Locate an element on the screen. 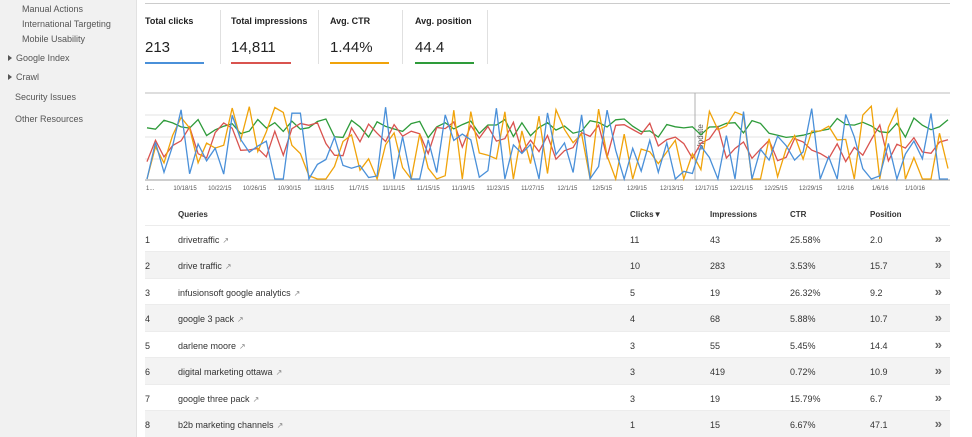  ctr-cell: 5.45% is located at coordinates (803, 346).